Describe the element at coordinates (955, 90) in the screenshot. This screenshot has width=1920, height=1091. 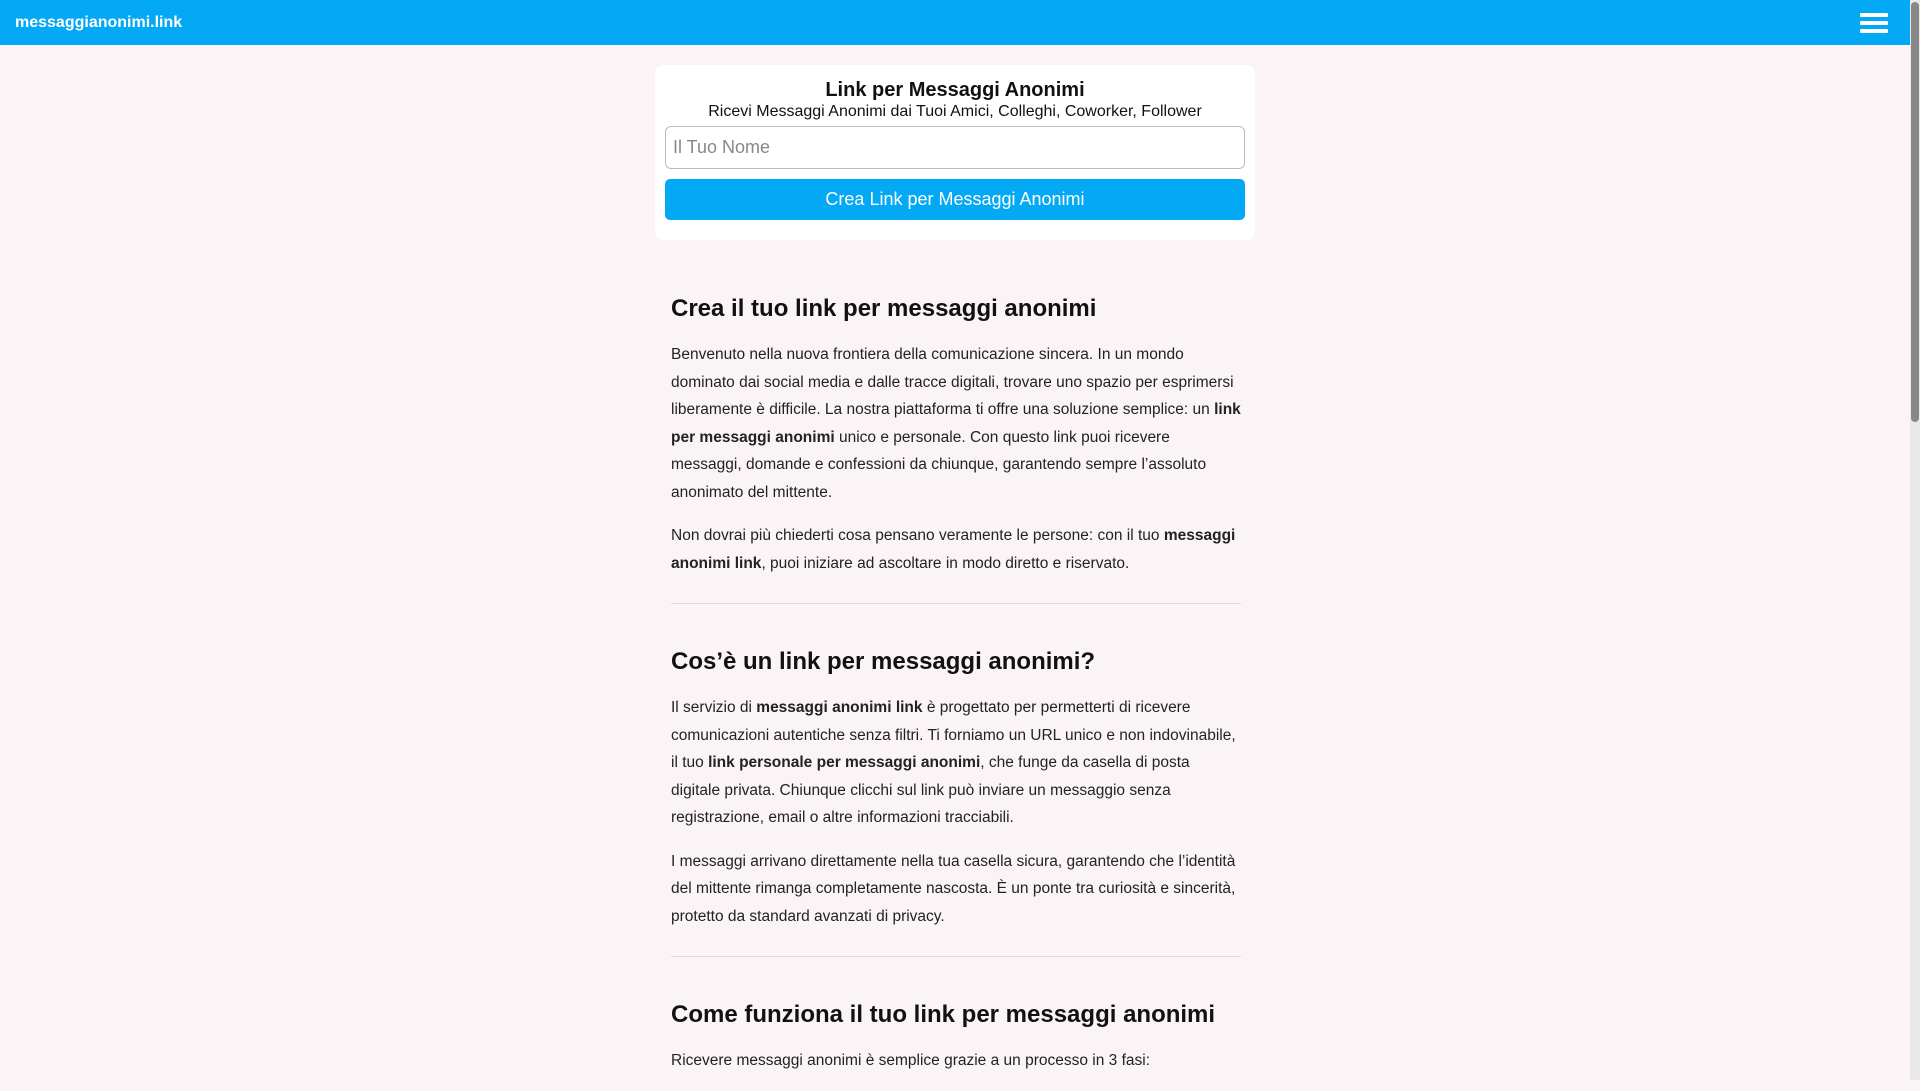
I see `card-title: Link per Messaggi Anonimi` at that location.